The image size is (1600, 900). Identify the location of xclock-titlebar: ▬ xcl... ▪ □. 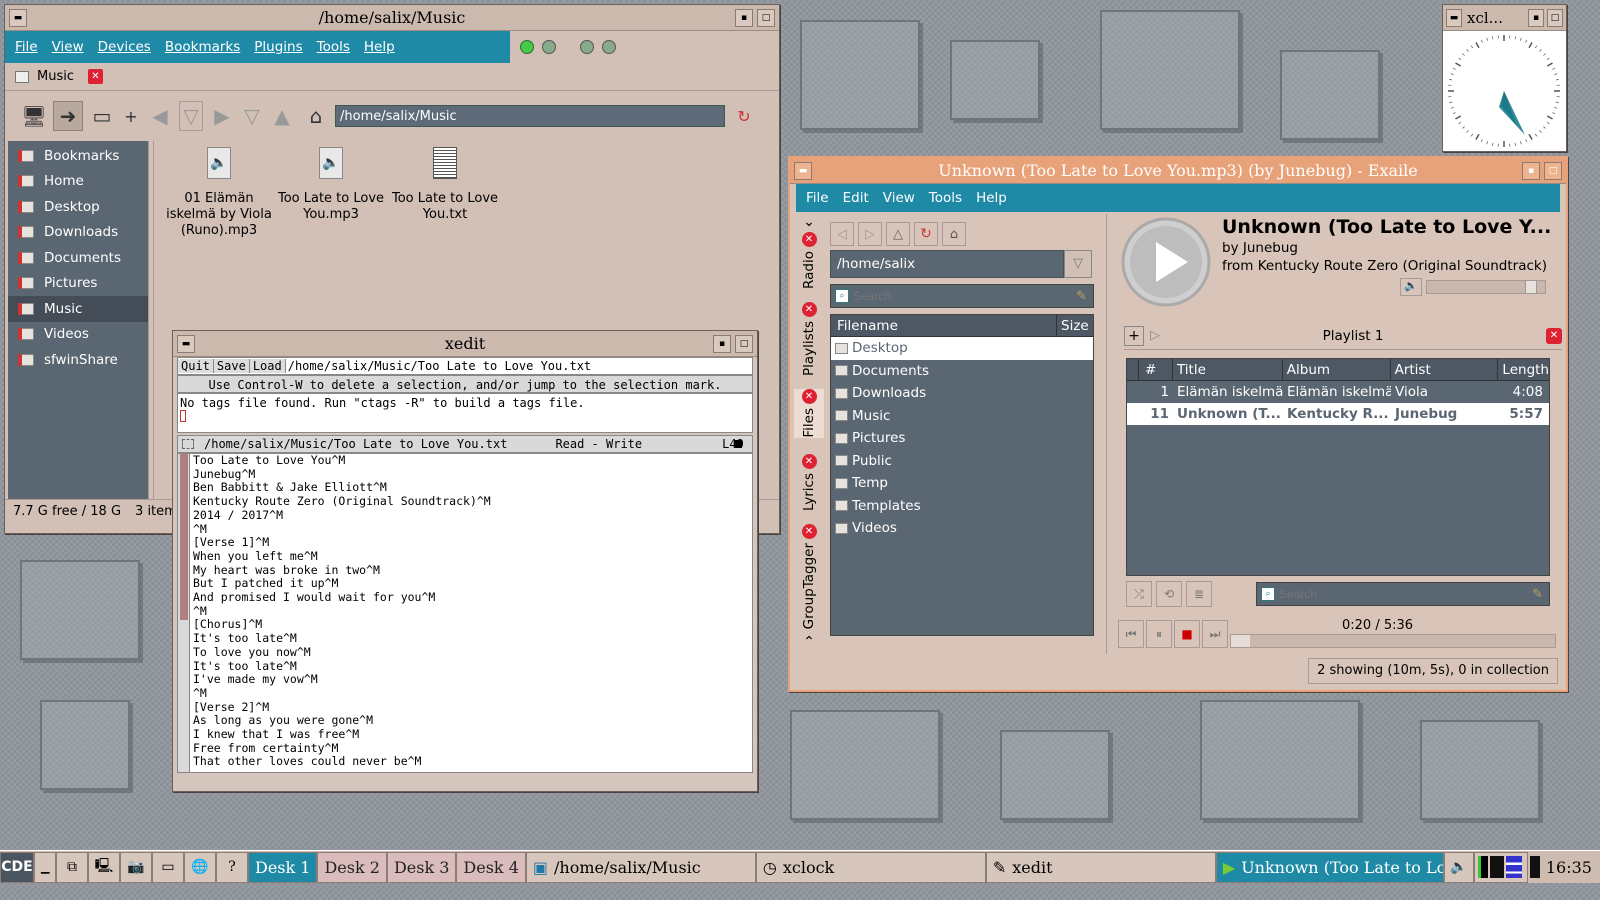
(1504, 18).